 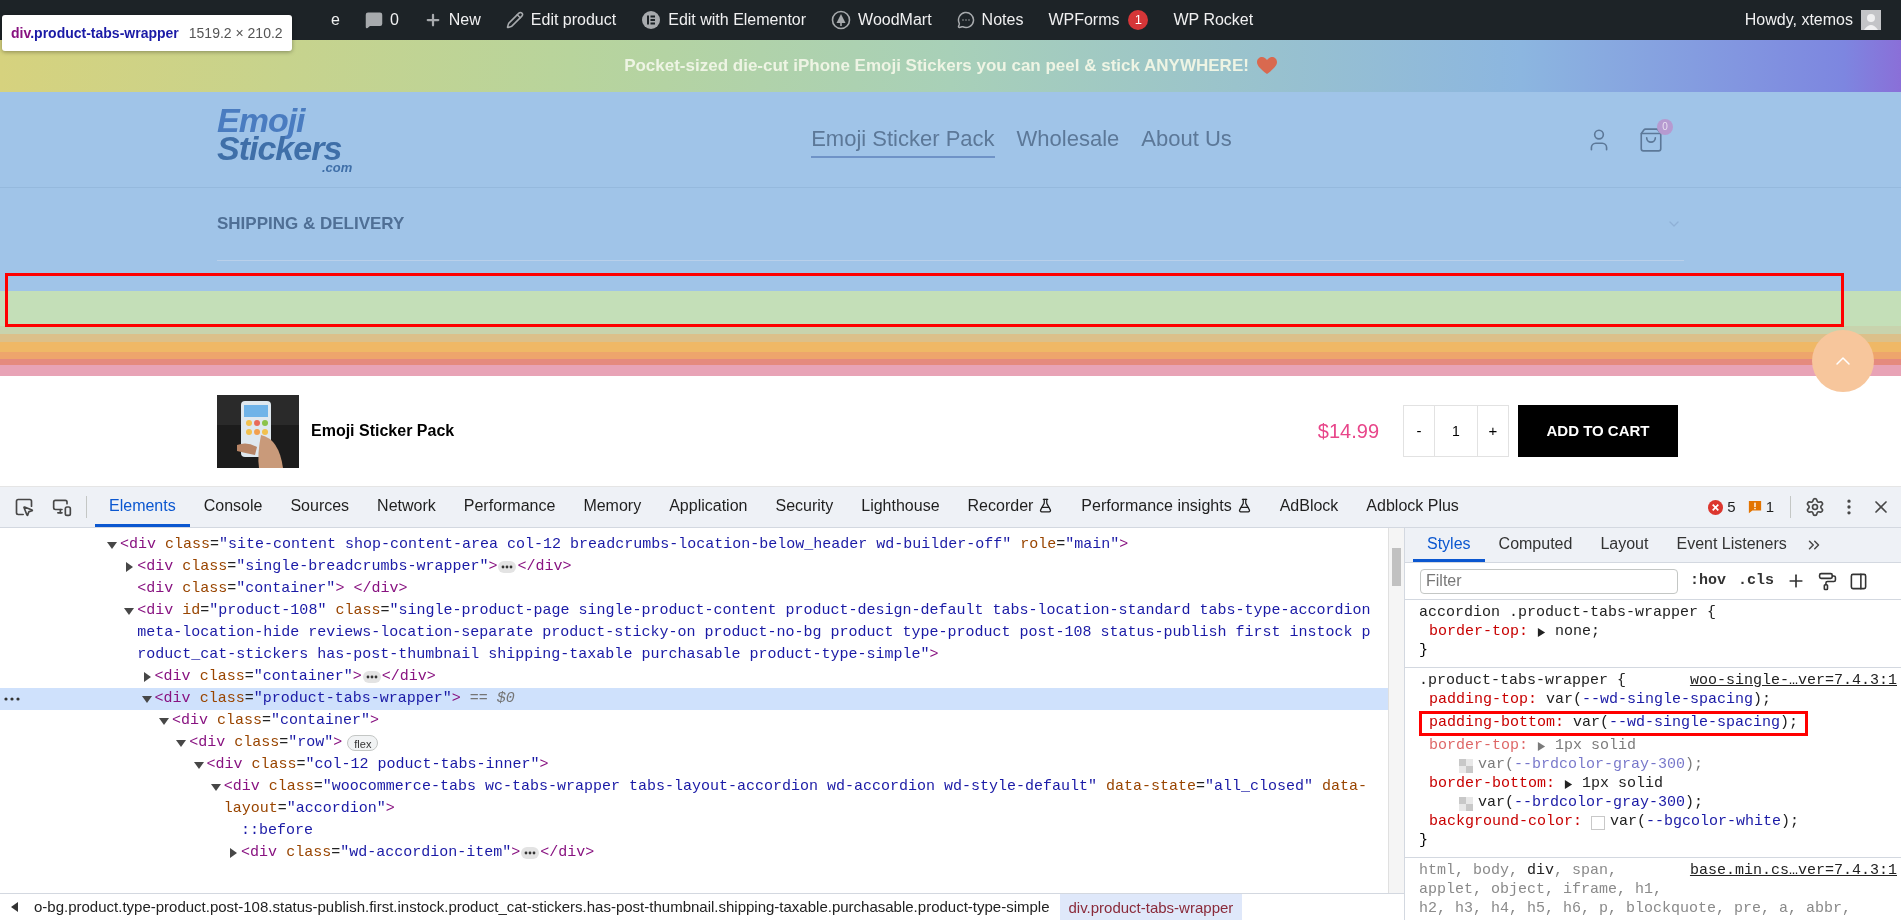 I want to click on dom-node: <div class="single-breadcrumbs-wrapper"> </div>, so click(x=694, y=567).